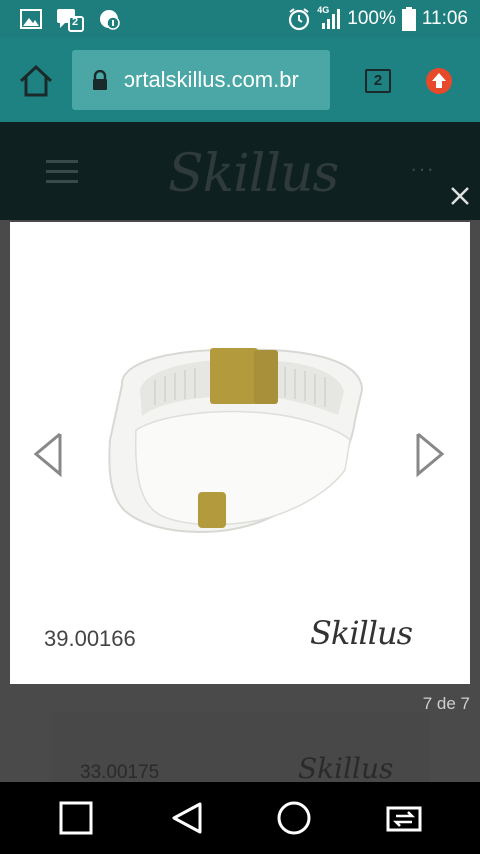  What do you see at coordinates (236, 441) in the screenshot?
I see `product-image` at bounding box center [236, 441].